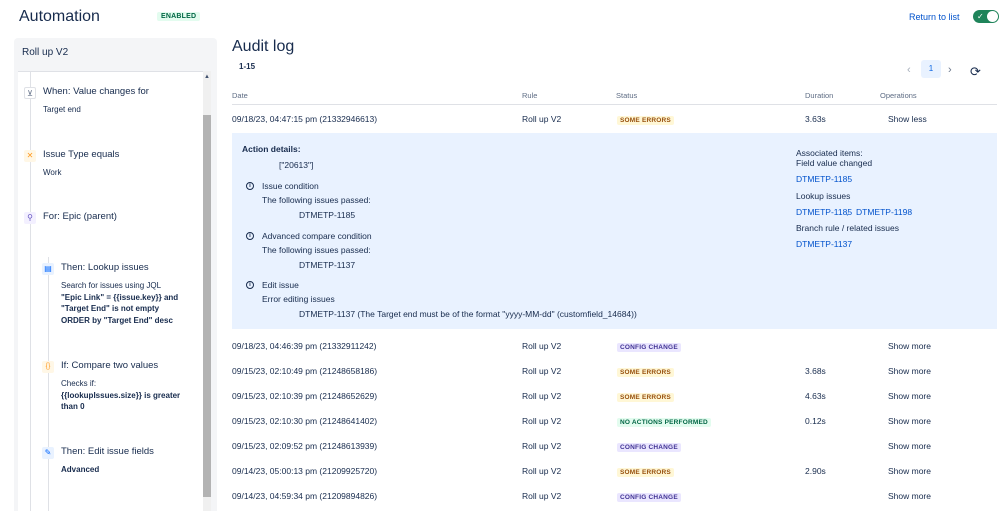 This screenshot has height=511, width=999. I want to click on component-if-compare: If: Compare two values, so click(109, 365).